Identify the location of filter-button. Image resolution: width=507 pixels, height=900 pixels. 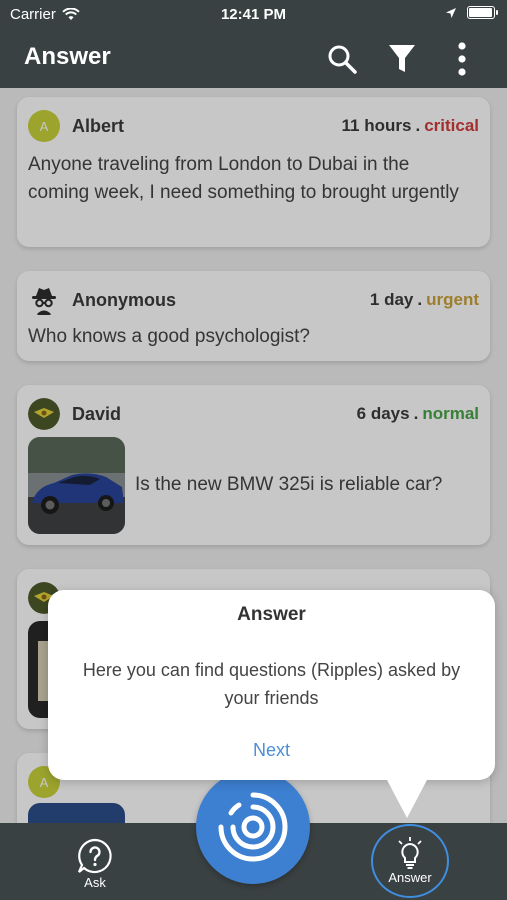
(402, 59).